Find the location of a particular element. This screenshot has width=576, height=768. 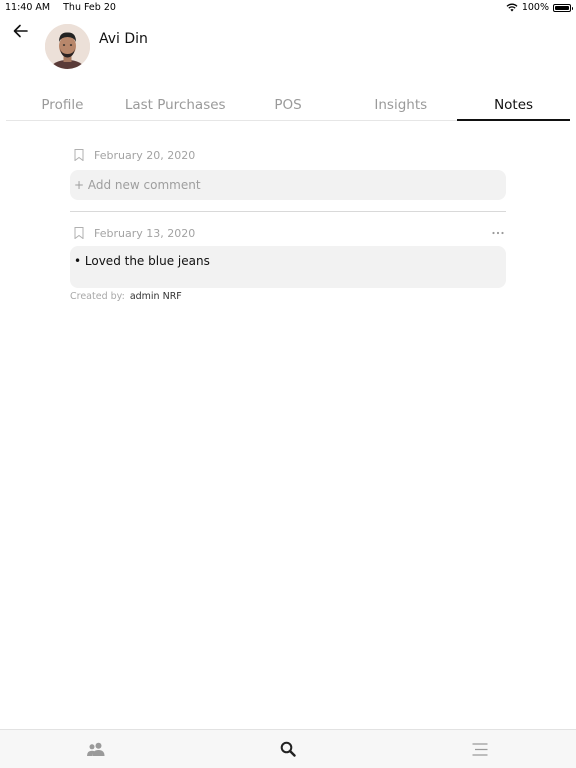

status-bar: 11:40 AM Thu Feb 20 100% is located at coordinates (288, 7).